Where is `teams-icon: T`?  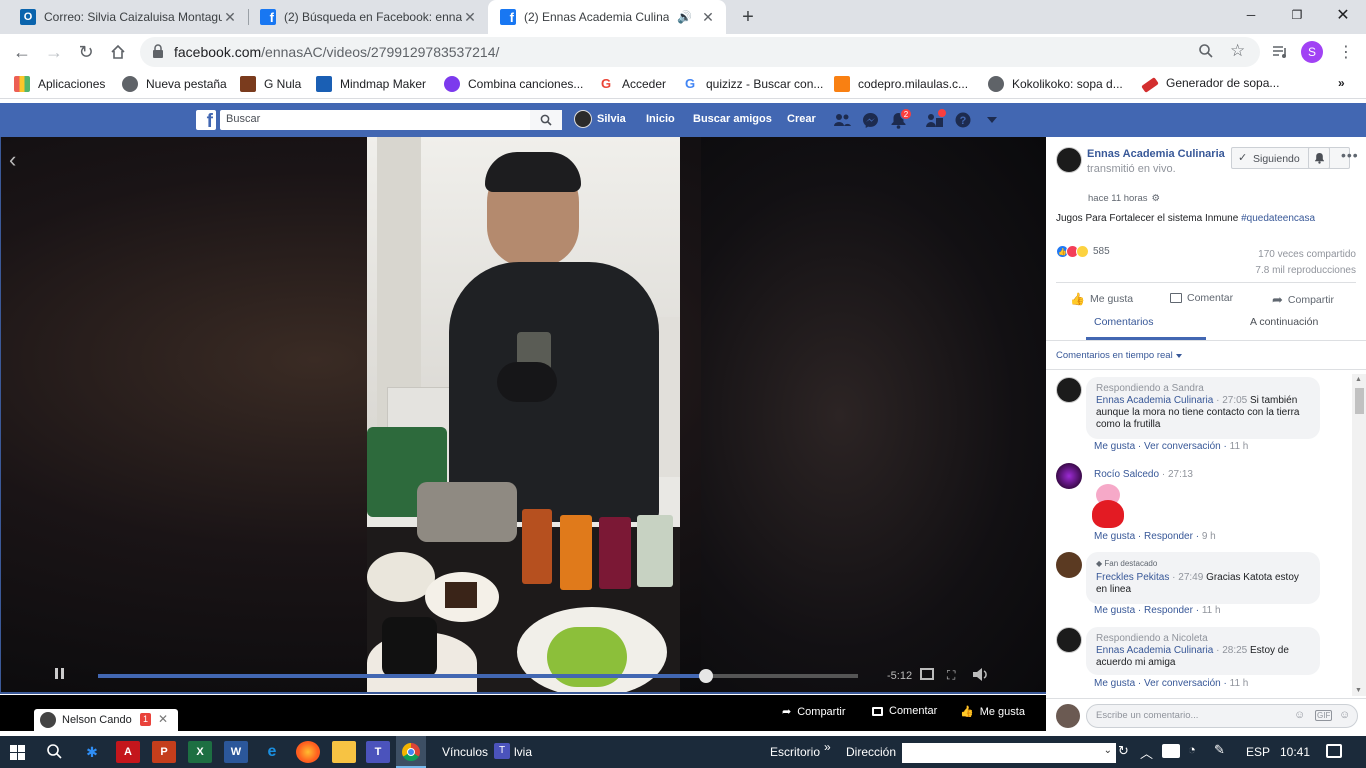
teams-icon: T is located at coordinates (378, 752).